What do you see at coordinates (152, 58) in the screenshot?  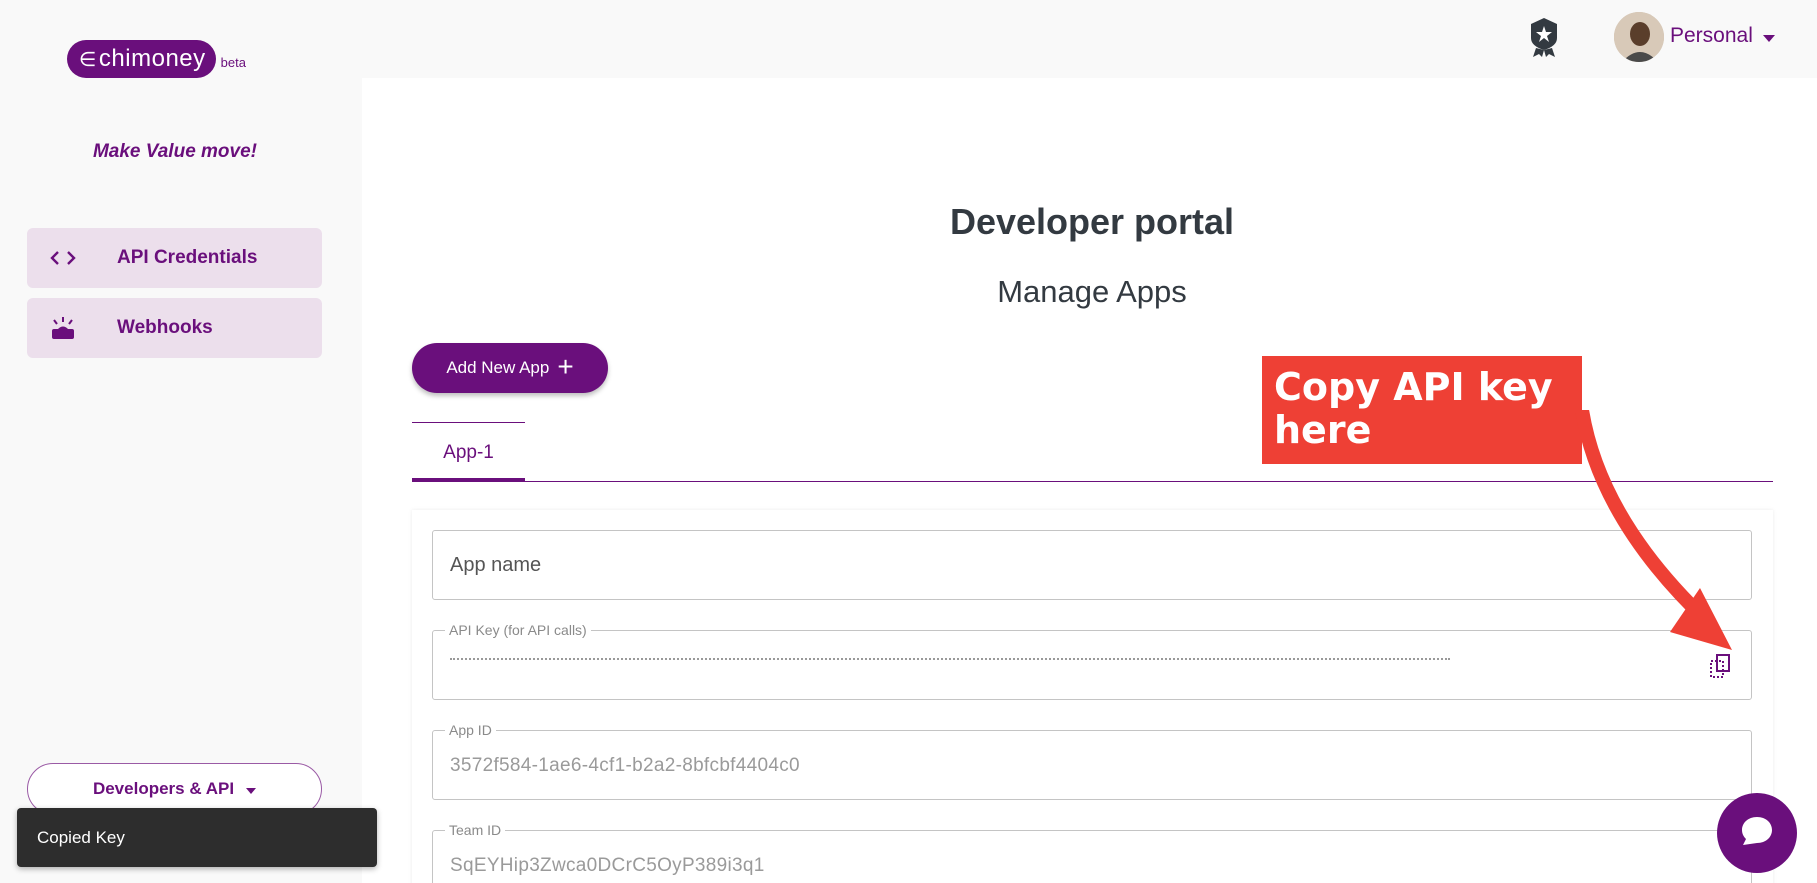 I see `brand-name: chimoney` at bounding box center [152, 58].